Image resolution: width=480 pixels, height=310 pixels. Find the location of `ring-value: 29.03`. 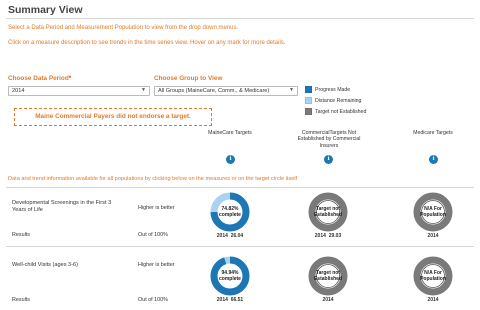

ring-value: 29.03 is located at coordinates (335, 236).